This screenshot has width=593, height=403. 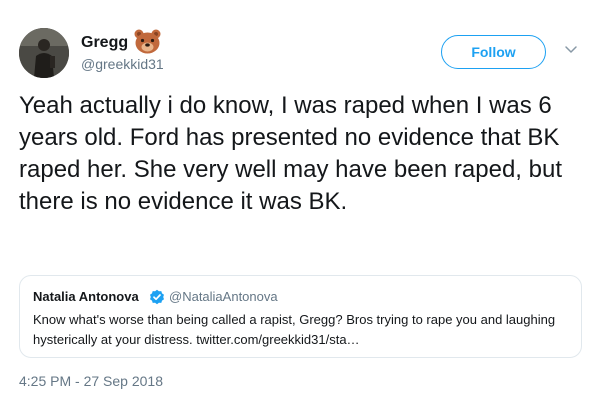 What do you see at coordinates (571, 50) in the screenshot?
I see `chevron-down-icon` at bounding box center [571, 50].